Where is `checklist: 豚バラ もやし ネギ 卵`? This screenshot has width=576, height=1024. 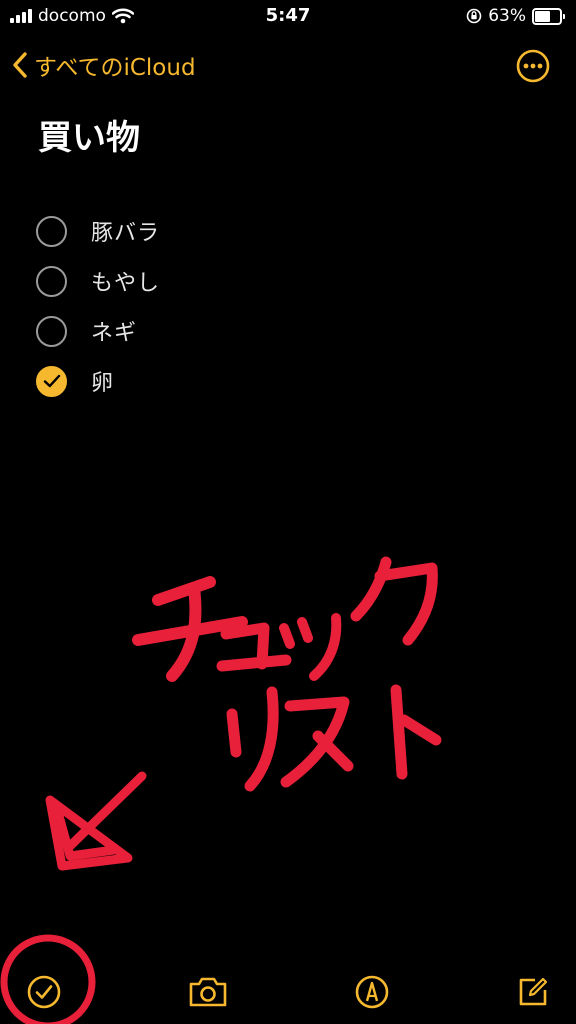 checklist: 豚バラ もやし ネギ 卵 is located at coordinates (98, 306).